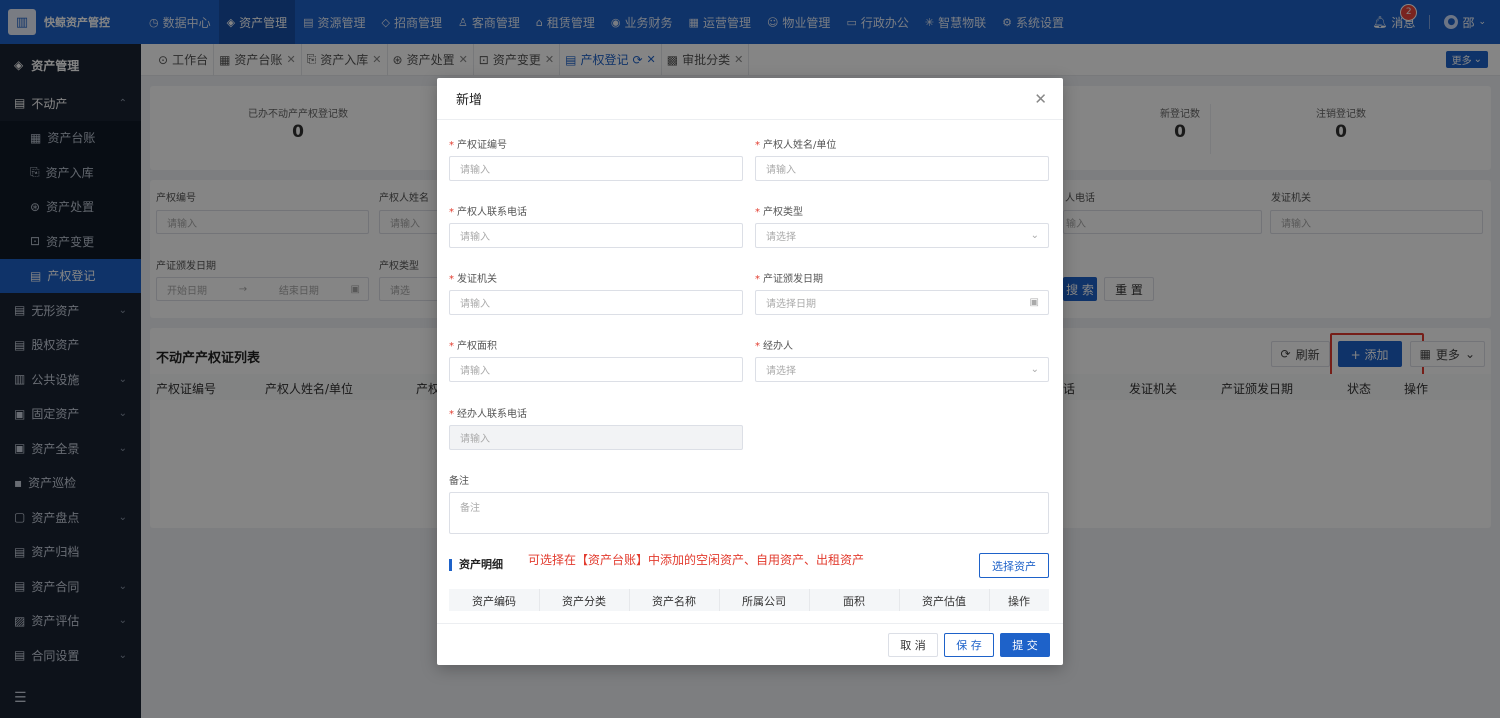 The height and width of the screenshot is (718, 1500). I want to click on asset-column-header: 所属公司, so click(764, 601).